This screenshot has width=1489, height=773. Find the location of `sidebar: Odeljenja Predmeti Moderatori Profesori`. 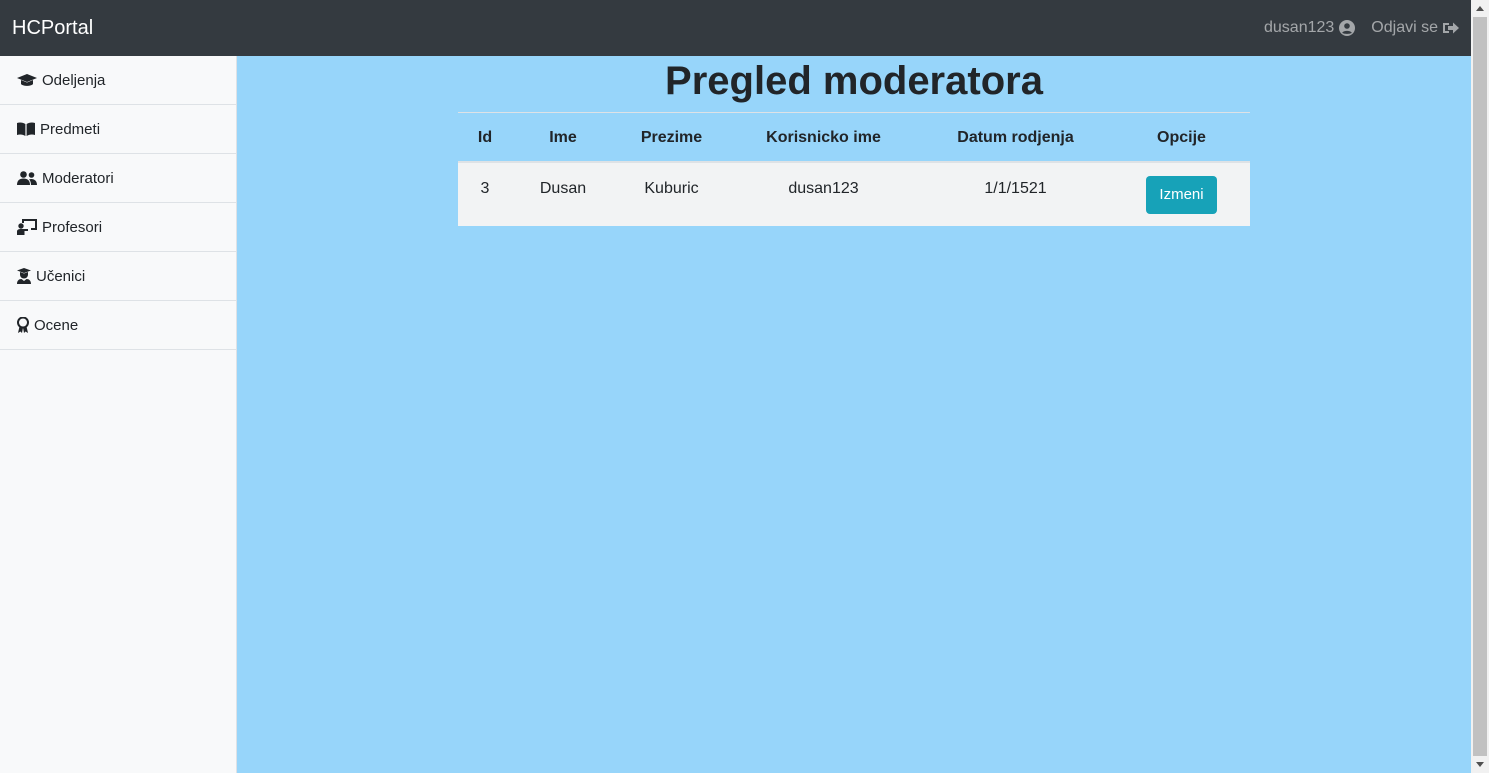

sidebar: Odeljenja Predmeti Moderatori Profesori is located at coordinates (118, 414).